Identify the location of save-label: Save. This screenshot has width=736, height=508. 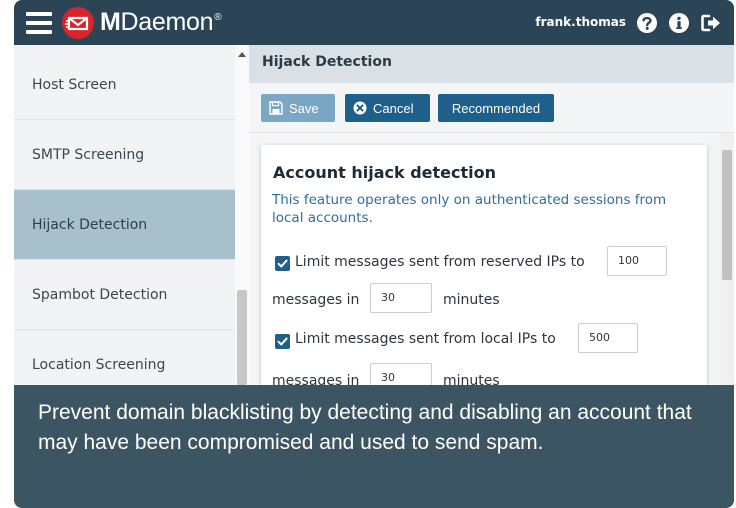
(304, 108).